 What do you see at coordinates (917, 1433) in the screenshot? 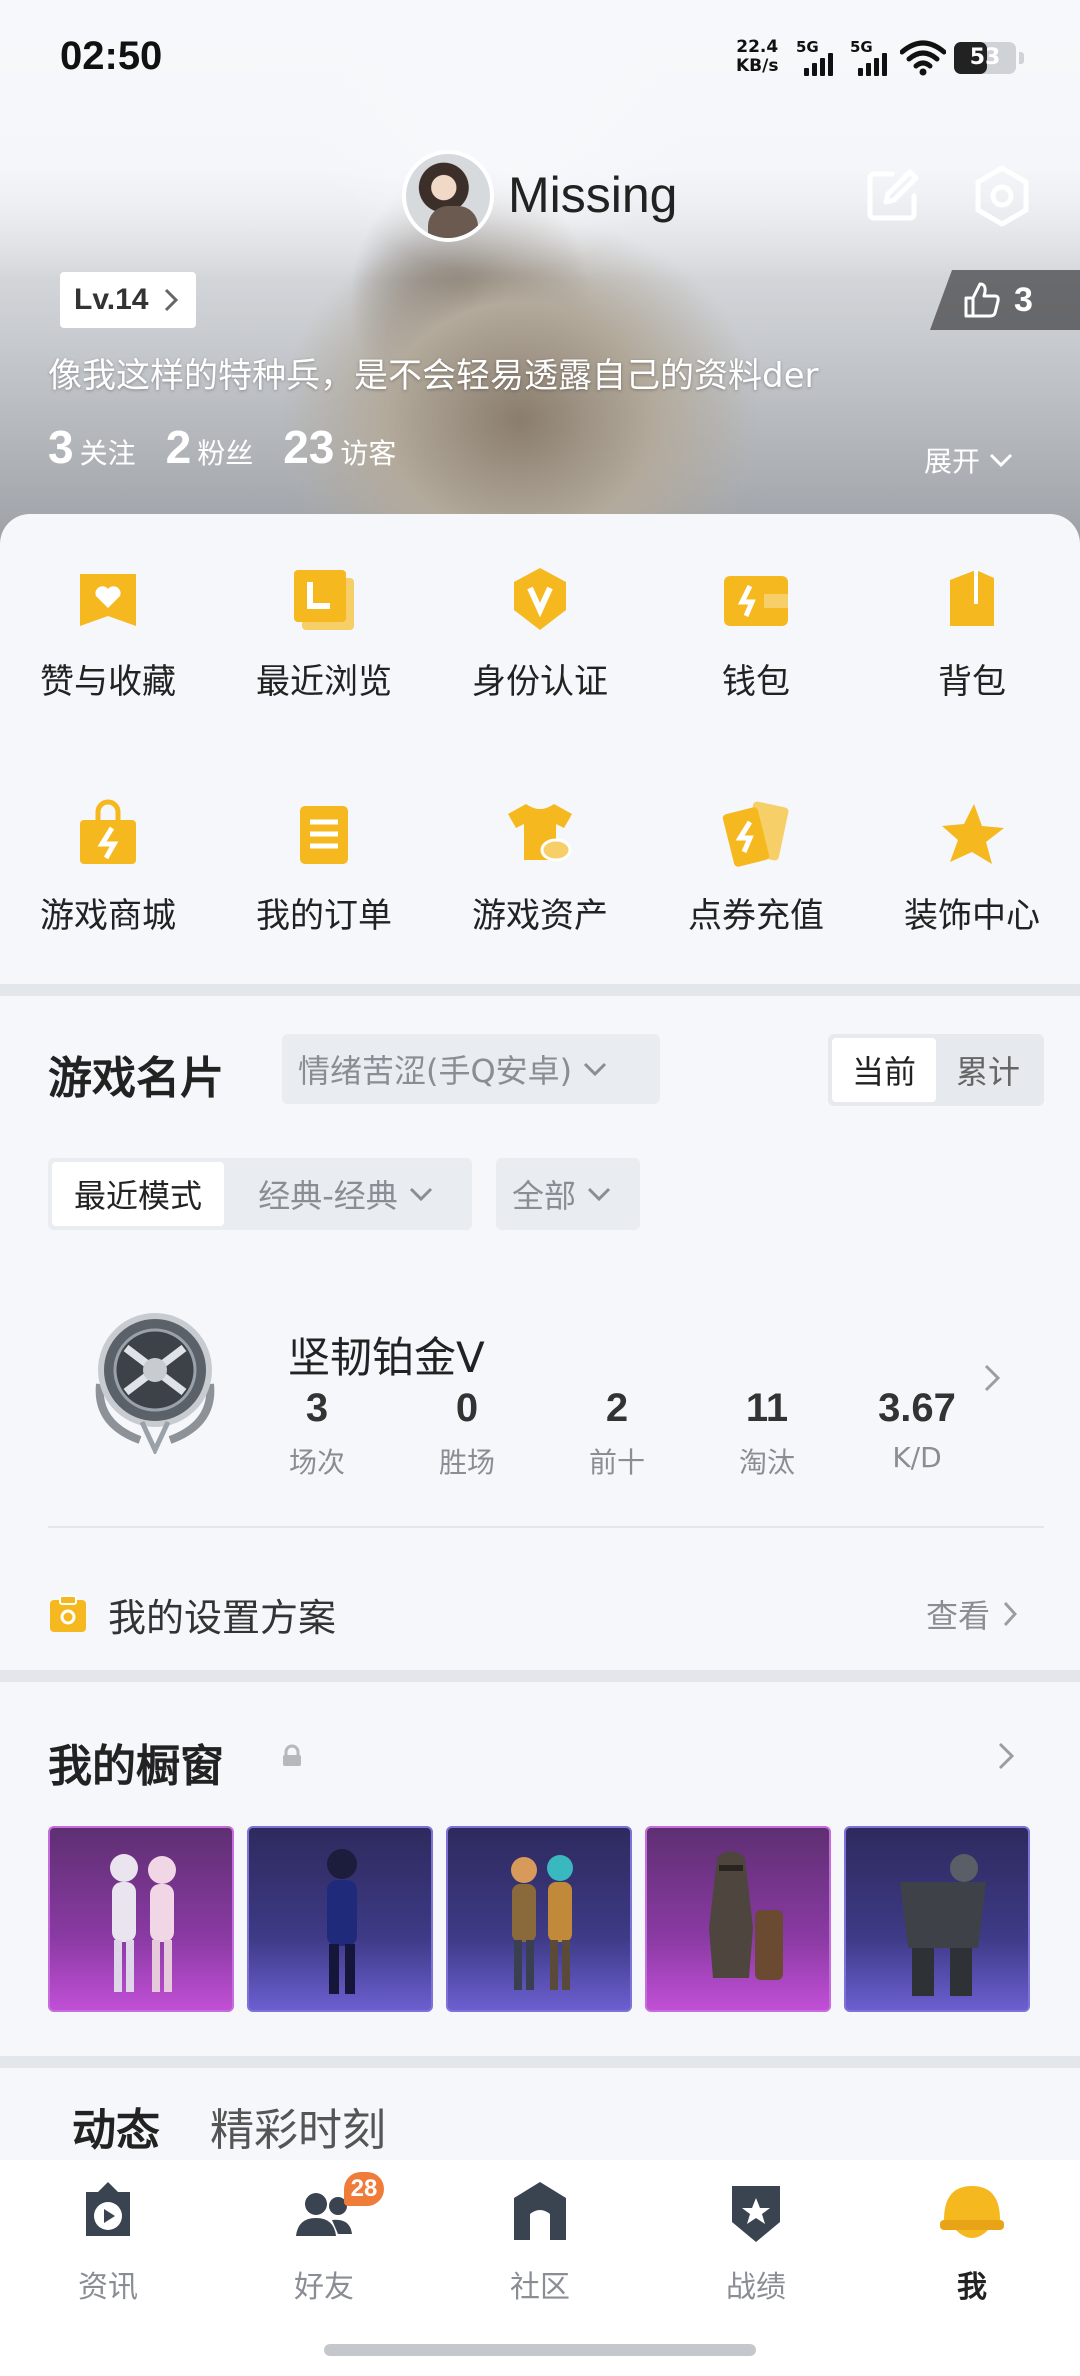
I see `stat-kd: 3.67 K/D` at bounding box center [917, 1433].